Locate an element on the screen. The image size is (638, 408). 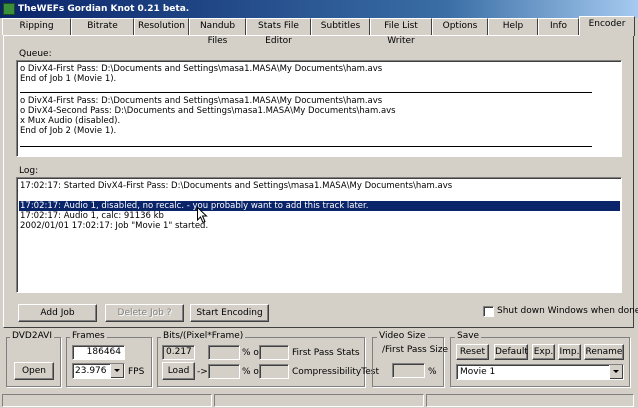
tab-nandub-files: Nandub Files is located at coordinates (217, 32).